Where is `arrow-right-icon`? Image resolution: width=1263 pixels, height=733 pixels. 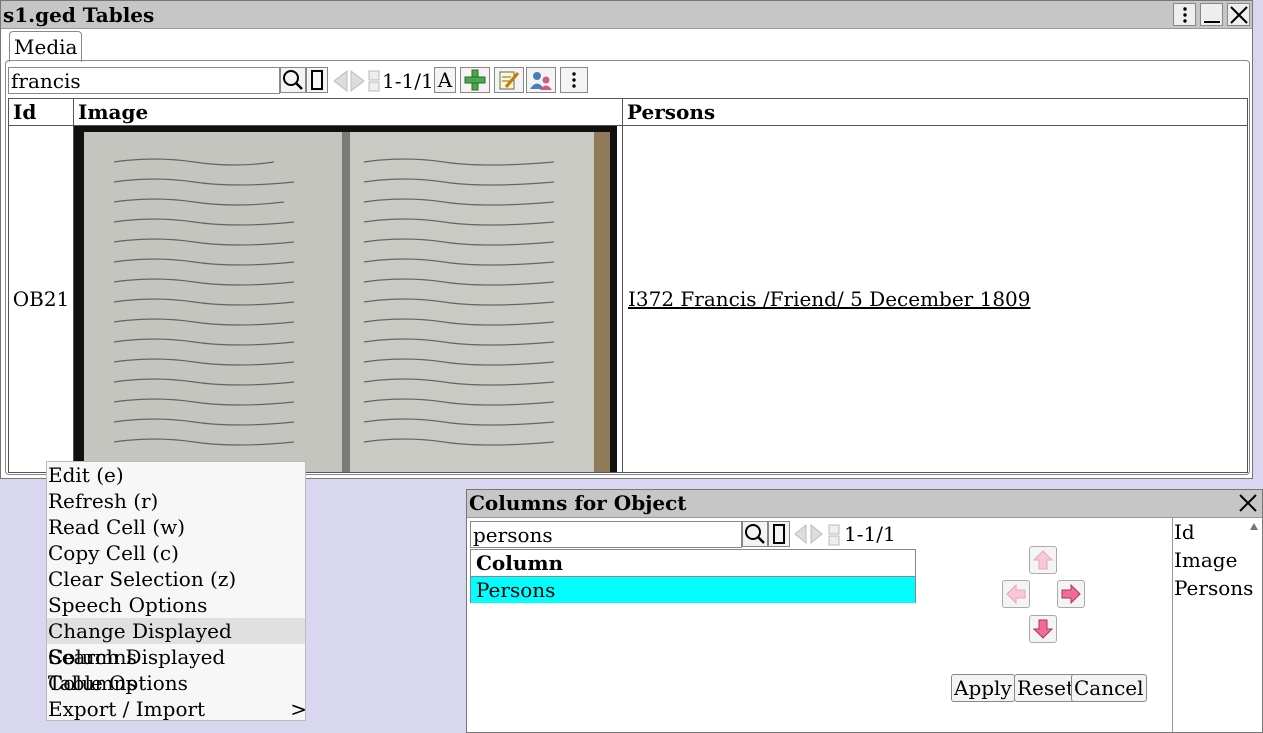
arrow-right-icon is located at coordinates (1071, 594).